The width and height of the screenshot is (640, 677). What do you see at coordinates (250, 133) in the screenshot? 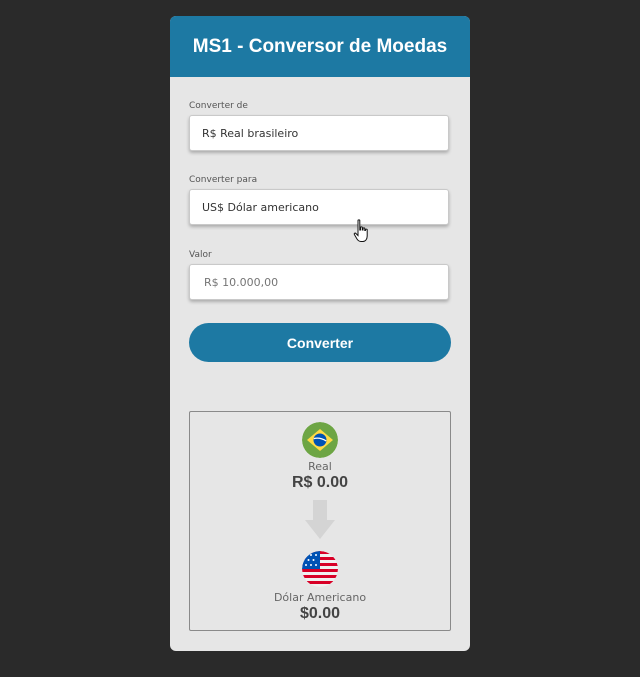
I see `from-currency-value: R$ Real brasileiro` at bounding box center [250, 133].